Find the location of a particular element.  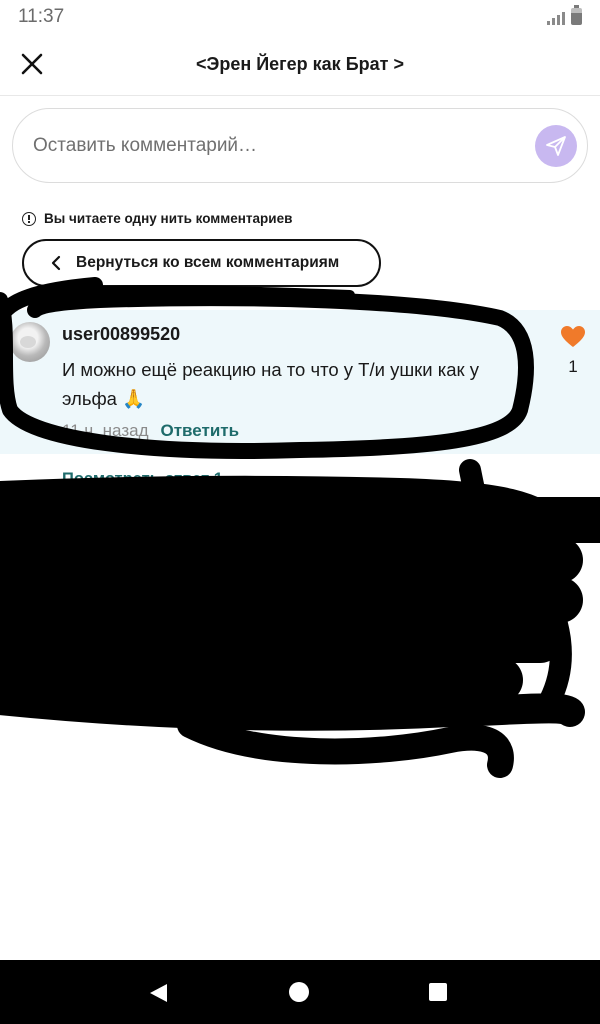

status-bar: 11:37 is located at coordinates (300, 17).